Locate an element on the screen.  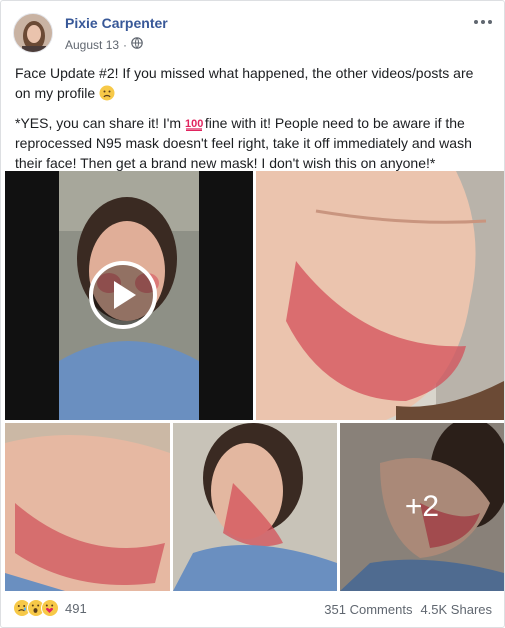
more-photos-count: +2 is located at coordinates (422, 507).